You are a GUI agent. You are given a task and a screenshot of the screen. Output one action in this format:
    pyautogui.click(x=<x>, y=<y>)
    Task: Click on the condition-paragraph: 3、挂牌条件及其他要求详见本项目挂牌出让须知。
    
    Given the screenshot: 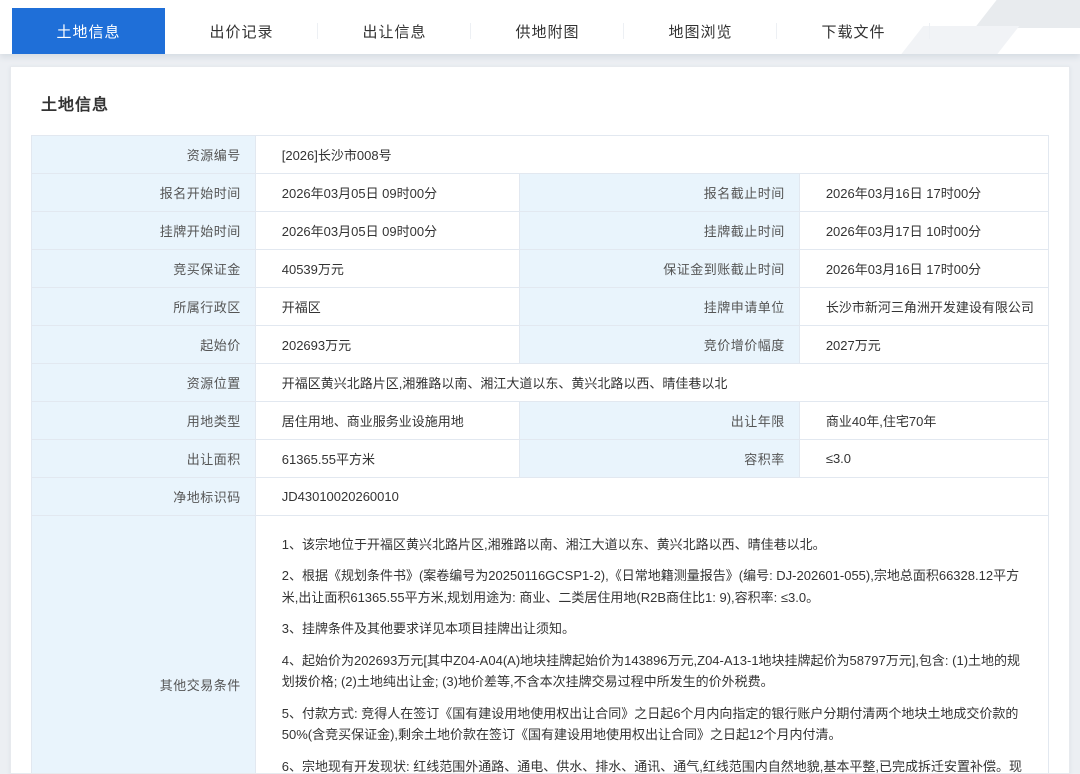 What is the action you would take?
    pyautogui.click(x=428, y=629)
    